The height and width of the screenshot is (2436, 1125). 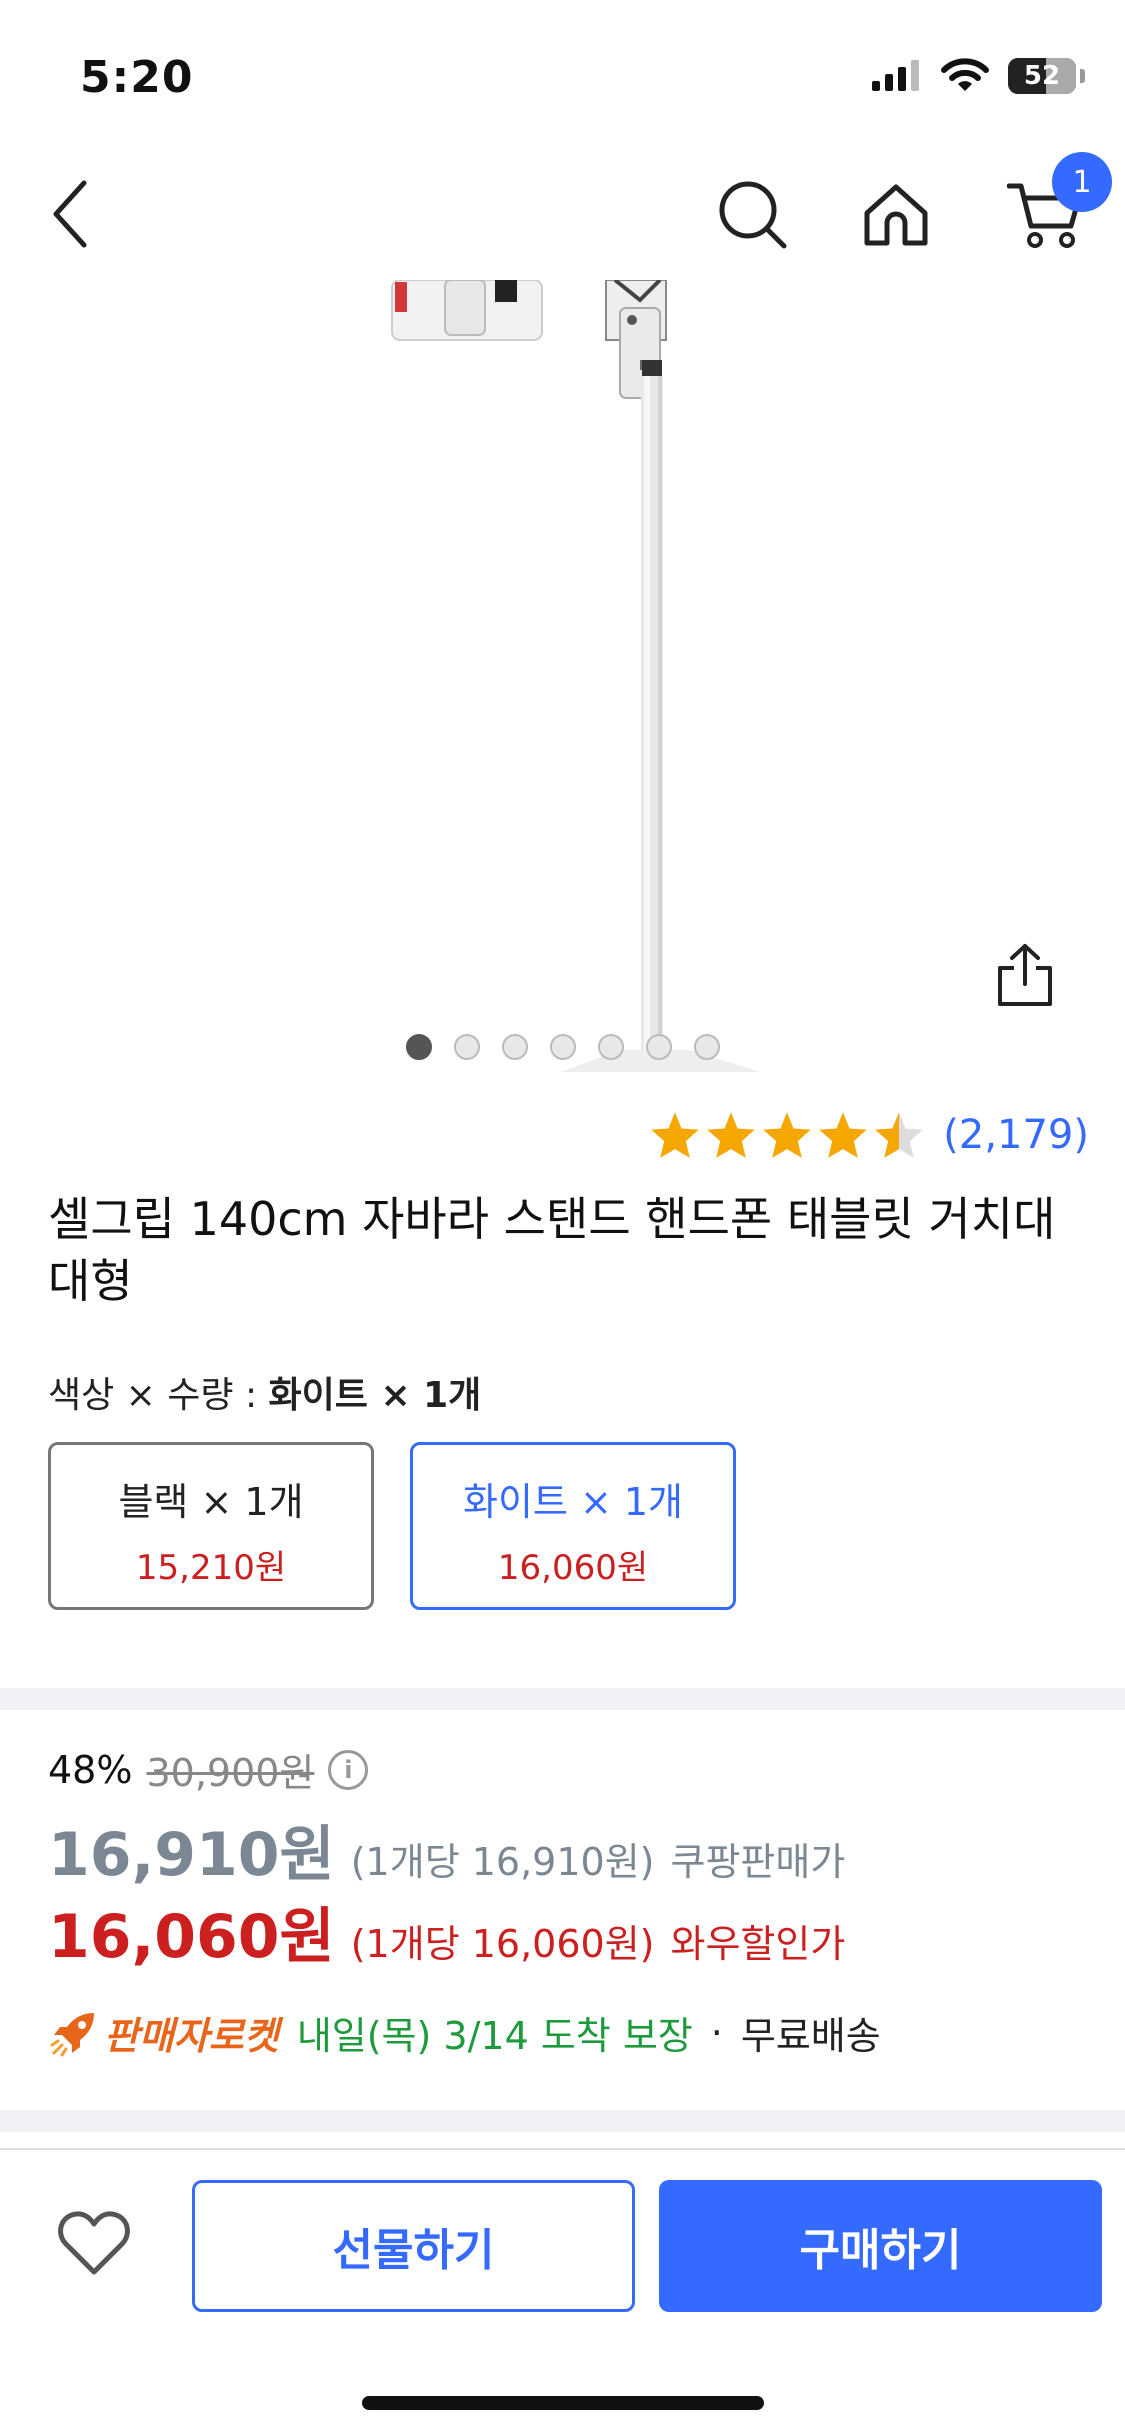 What do you see at coordinates (758, 1944) in the screenshot?
I see `wow-price-label: 와우할인가` at bounding box center [758, 1944].